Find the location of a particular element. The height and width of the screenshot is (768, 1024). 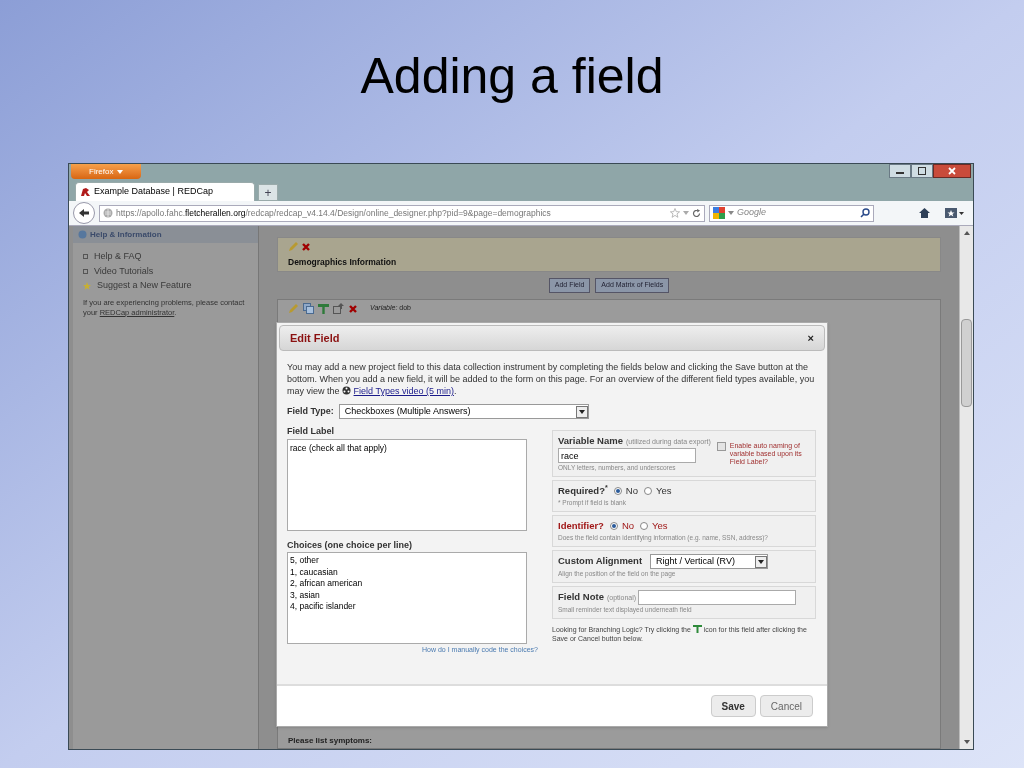

close-icon is located at coordinates (952, 171).